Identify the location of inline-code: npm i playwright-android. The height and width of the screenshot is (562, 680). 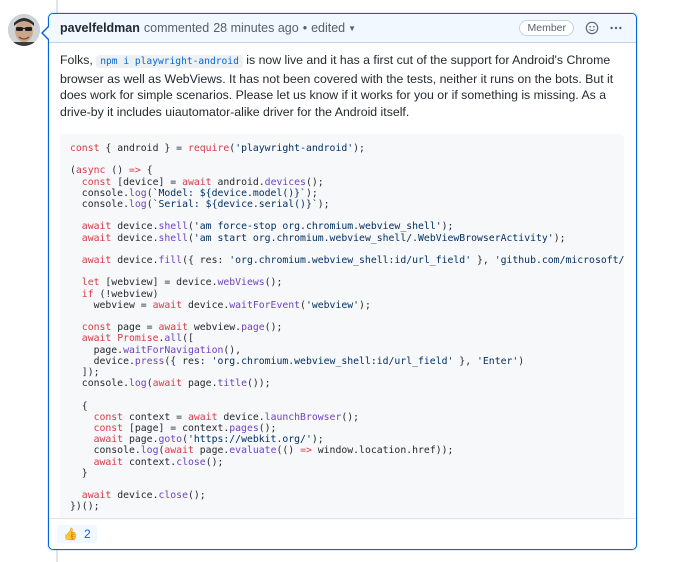
(169, 61).